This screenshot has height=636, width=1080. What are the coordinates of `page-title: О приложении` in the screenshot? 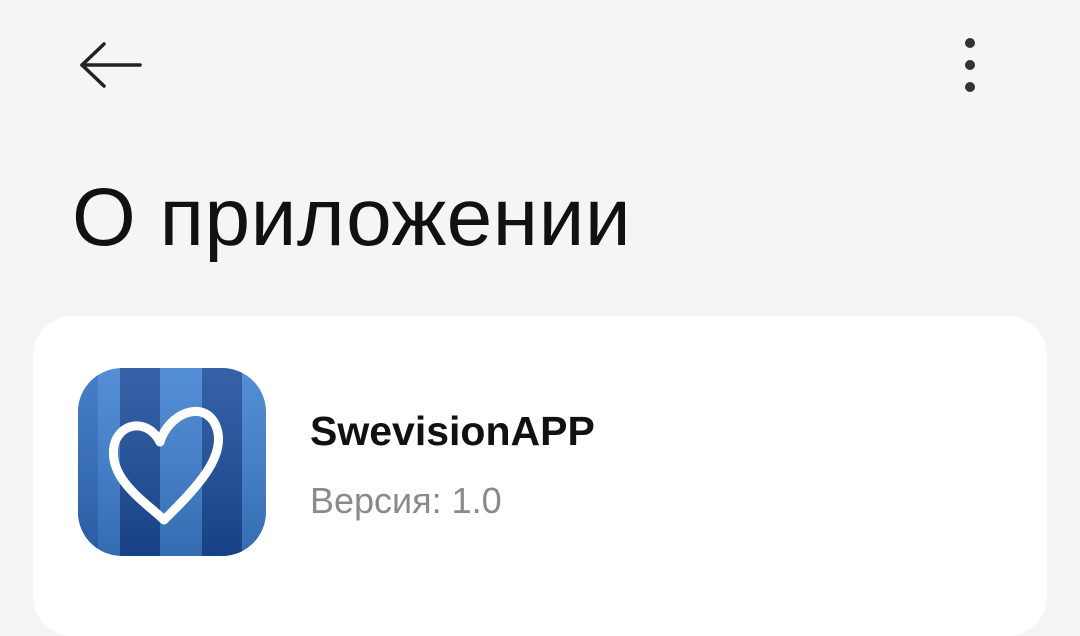 It's located at (352, 217).